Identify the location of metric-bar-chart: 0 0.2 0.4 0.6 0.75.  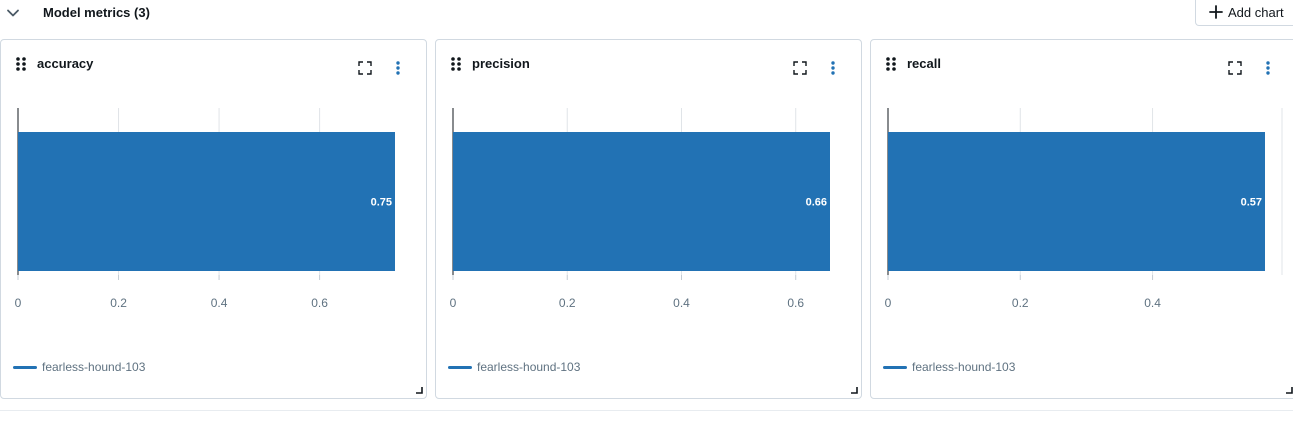
(205, 209).